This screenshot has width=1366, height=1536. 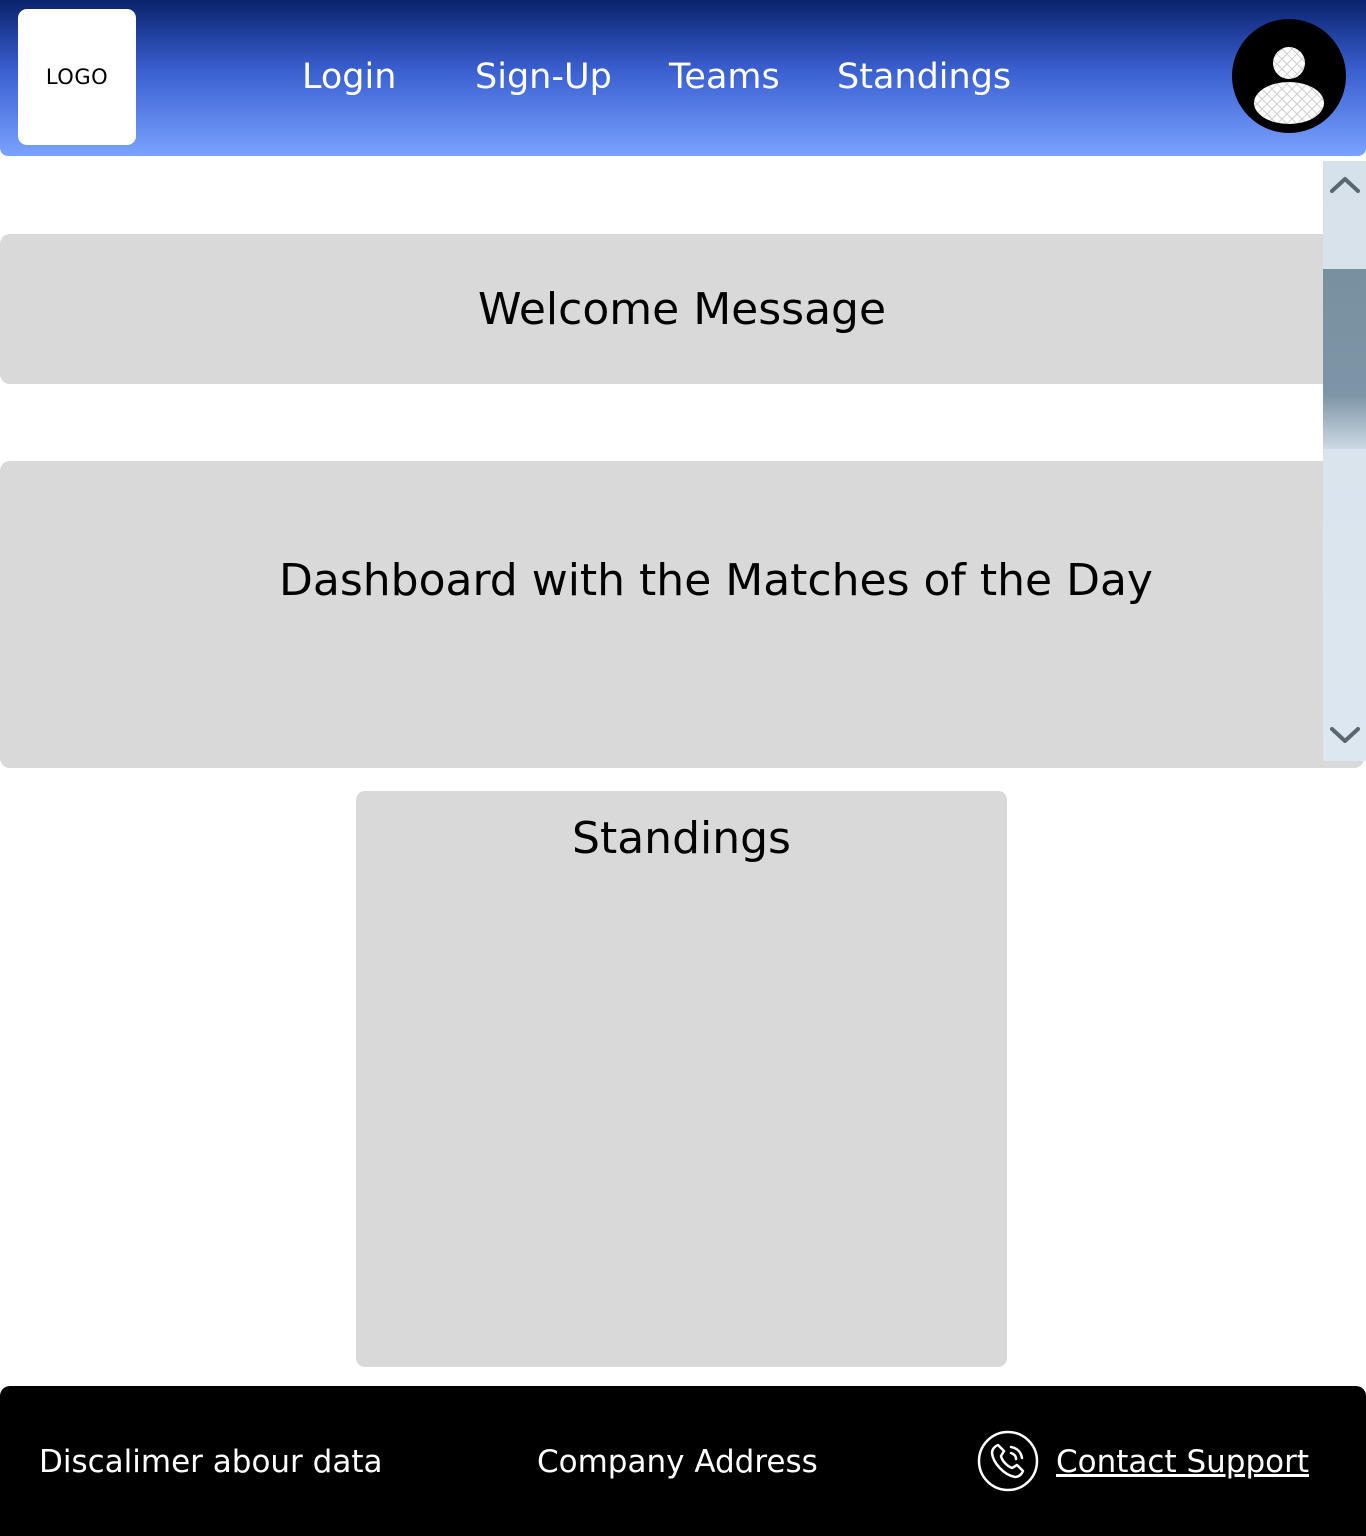 I want to click on scrollbar-thumb, so click(x=1344, y=359).